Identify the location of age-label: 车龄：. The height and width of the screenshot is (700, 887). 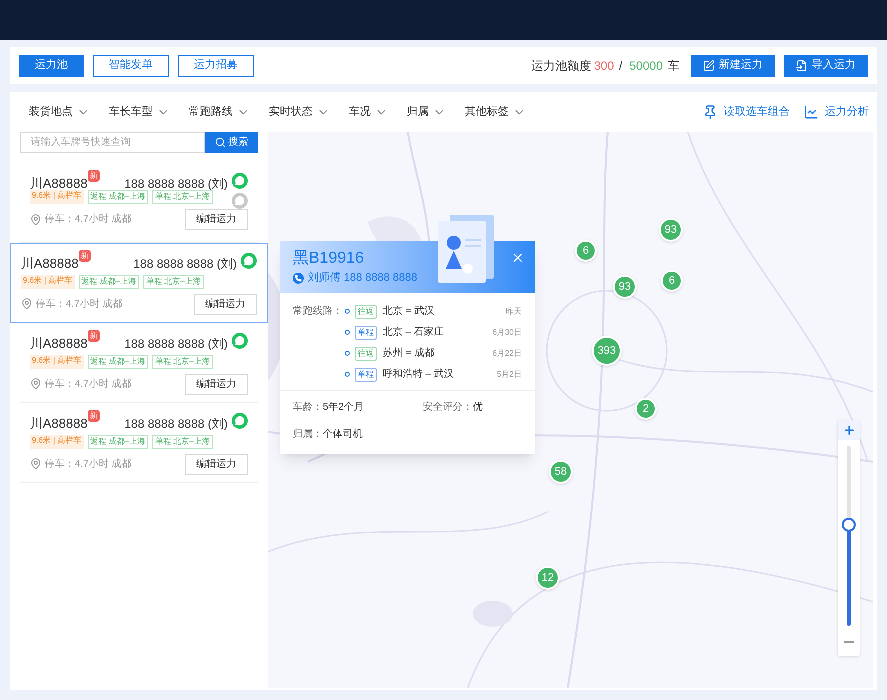
(308, 407).